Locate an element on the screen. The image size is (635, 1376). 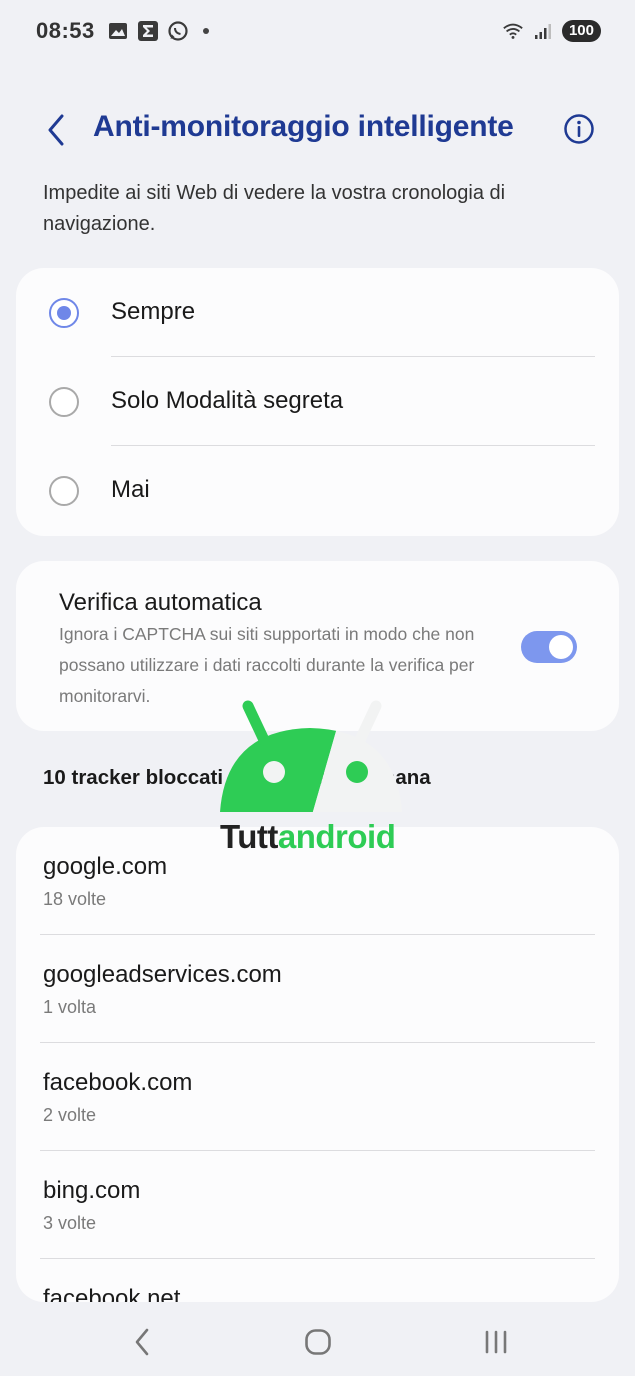
home-nav-icon is located at coordinates (318, 1342).